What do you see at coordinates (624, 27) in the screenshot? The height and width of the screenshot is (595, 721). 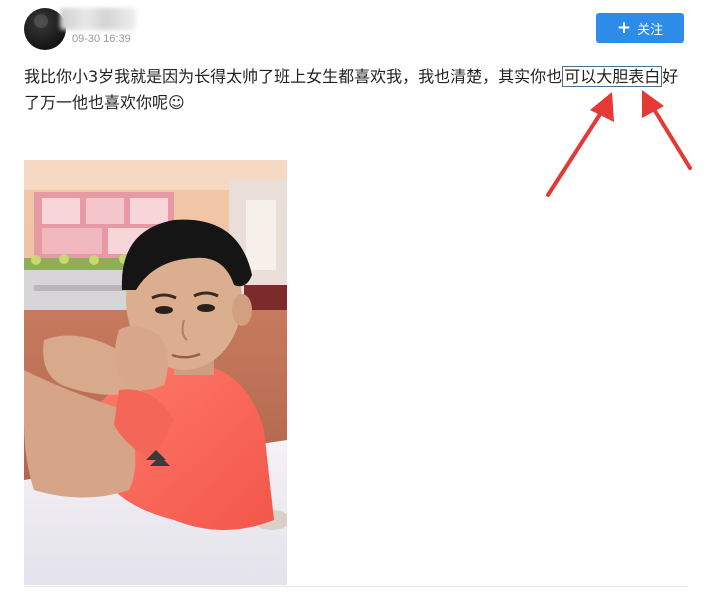 I see `plus-icon: +` at bounding box center [624, 27].